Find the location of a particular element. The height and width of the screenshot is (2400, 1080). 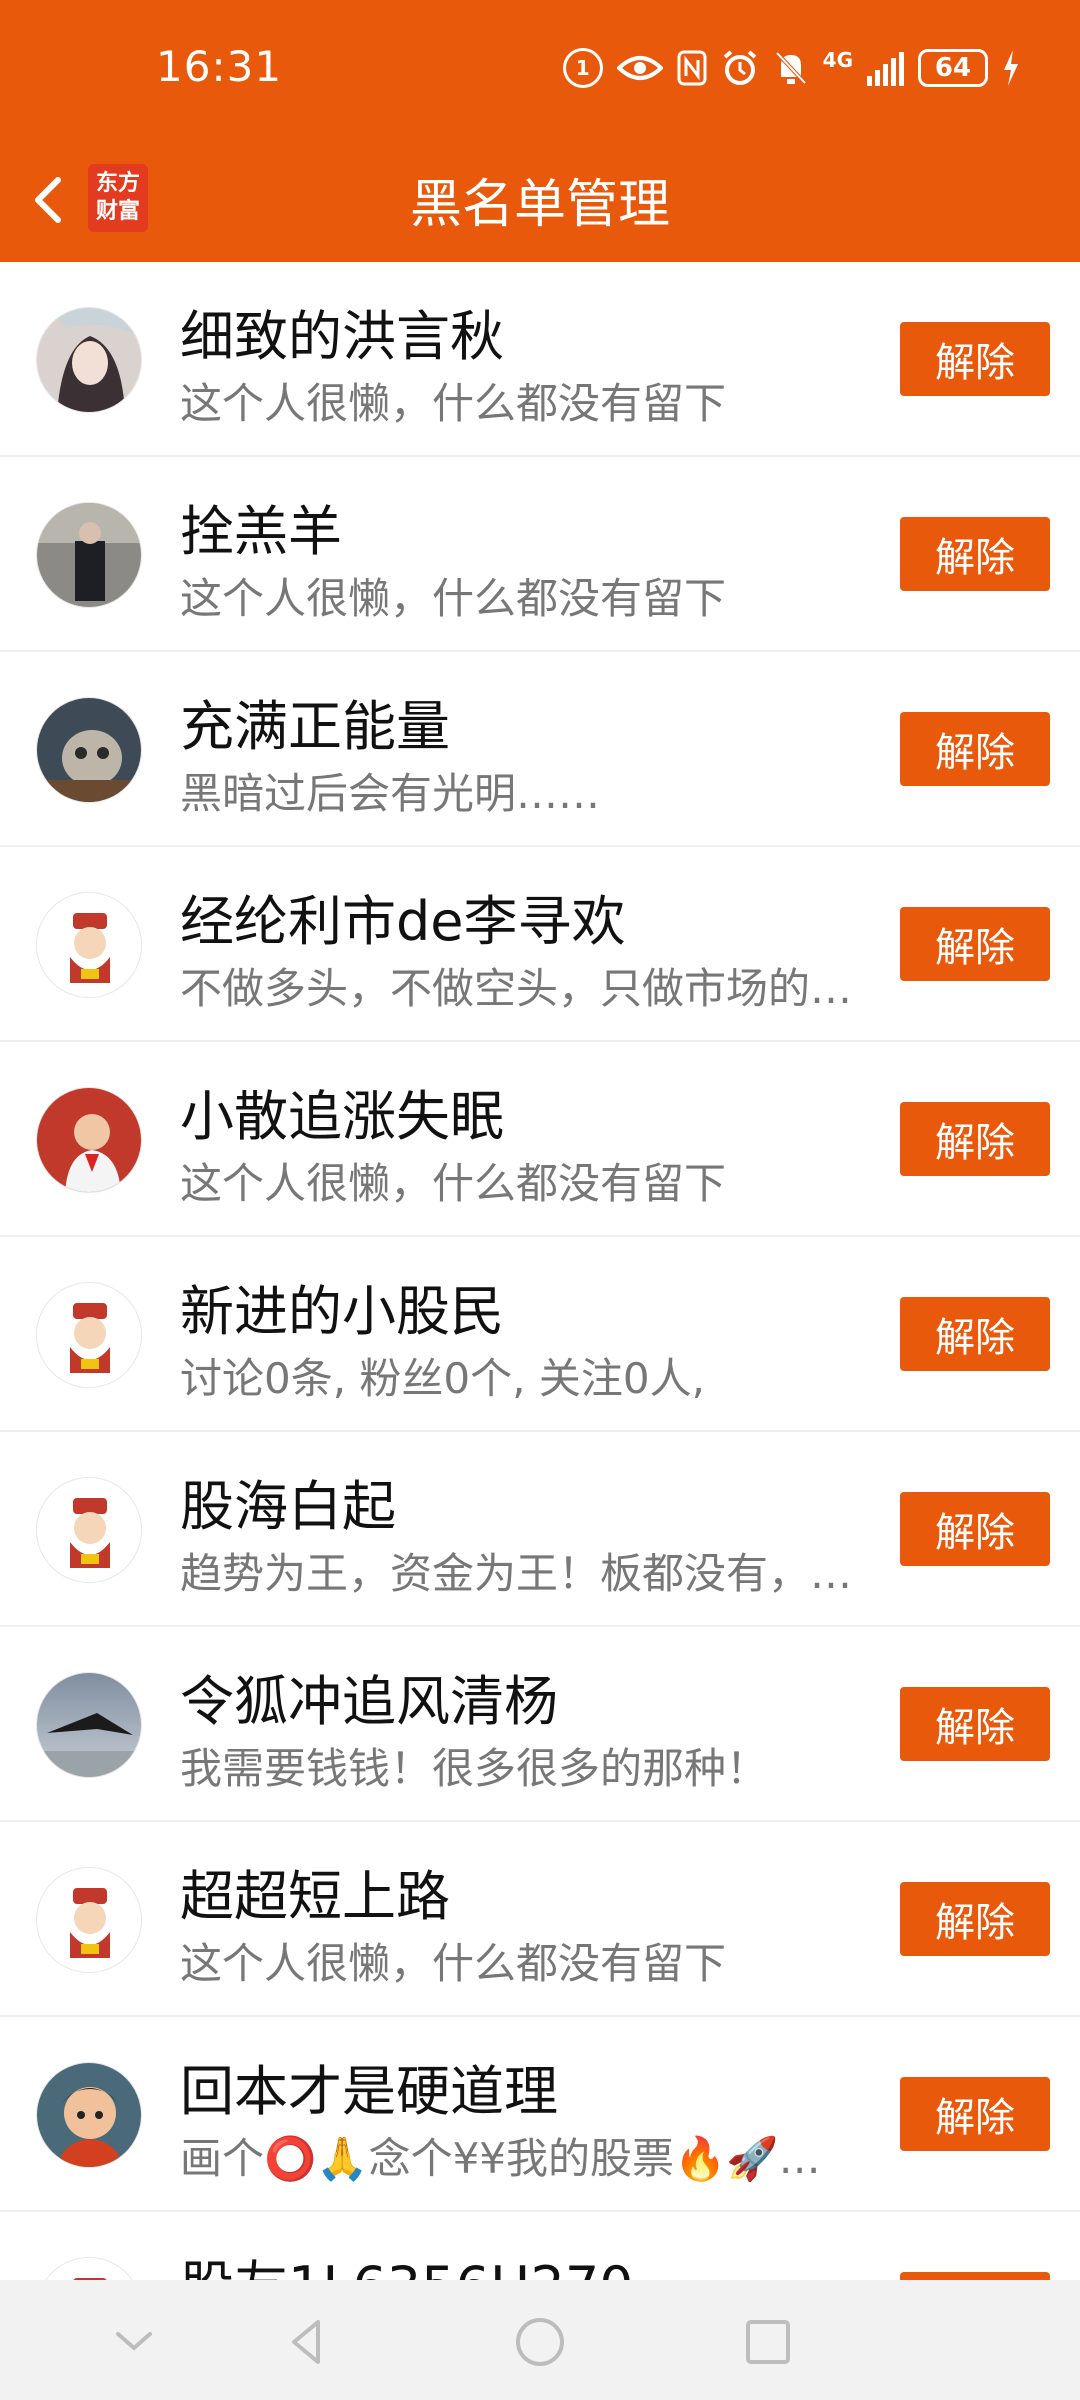

user-name: 充满正能量 is located at coordinates (315, 726).